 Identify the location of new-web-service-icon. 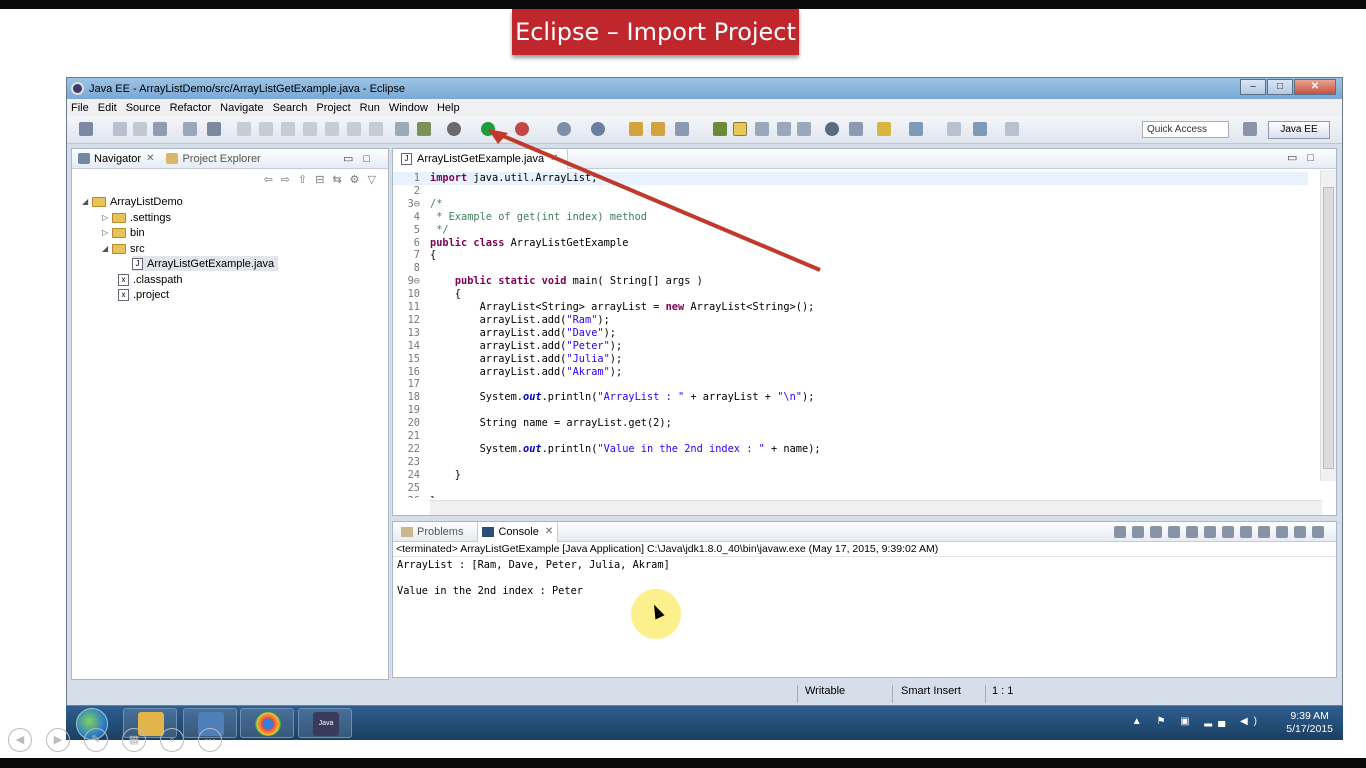
(598, 129).